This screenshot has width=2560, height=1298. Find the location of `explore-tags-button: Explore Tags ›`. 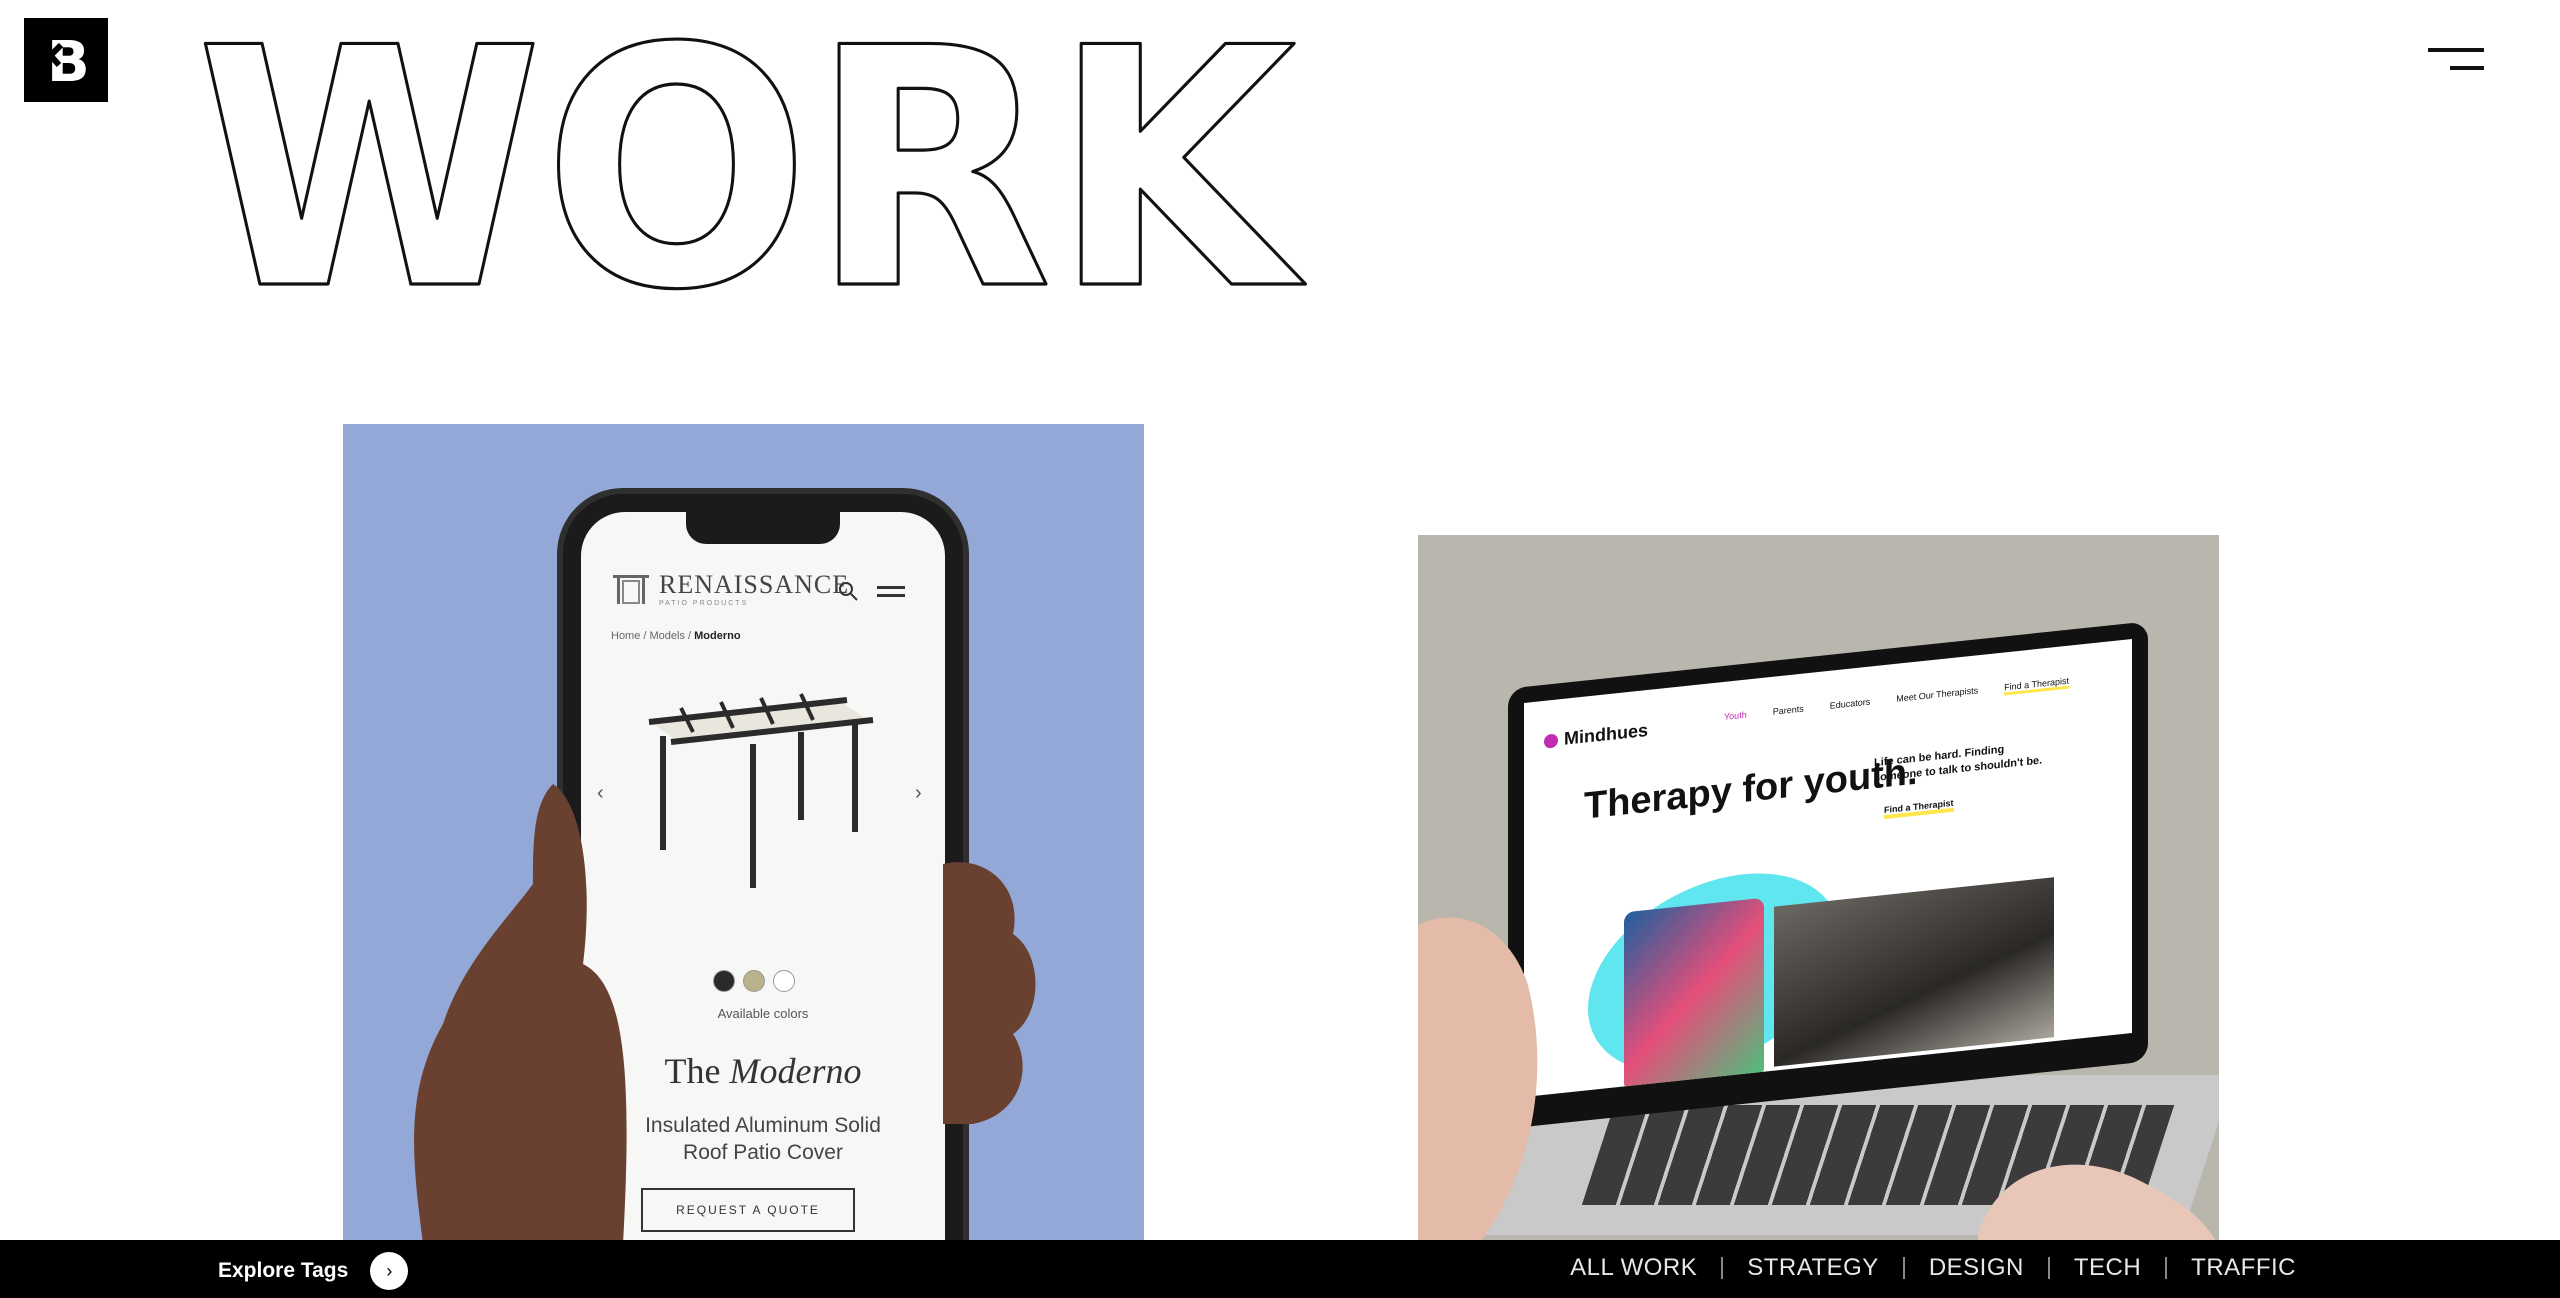

explore-tags-button: Explore Tags › is located at coordinates (313, 1271).